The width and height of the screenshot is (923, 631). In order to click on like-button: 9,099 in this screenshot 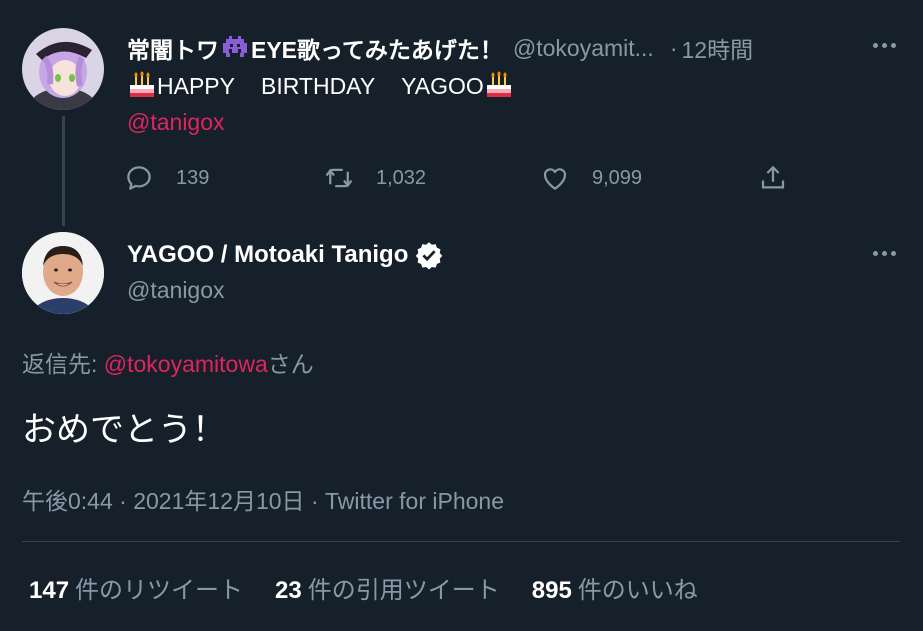, I will do `click(591, 178)`.